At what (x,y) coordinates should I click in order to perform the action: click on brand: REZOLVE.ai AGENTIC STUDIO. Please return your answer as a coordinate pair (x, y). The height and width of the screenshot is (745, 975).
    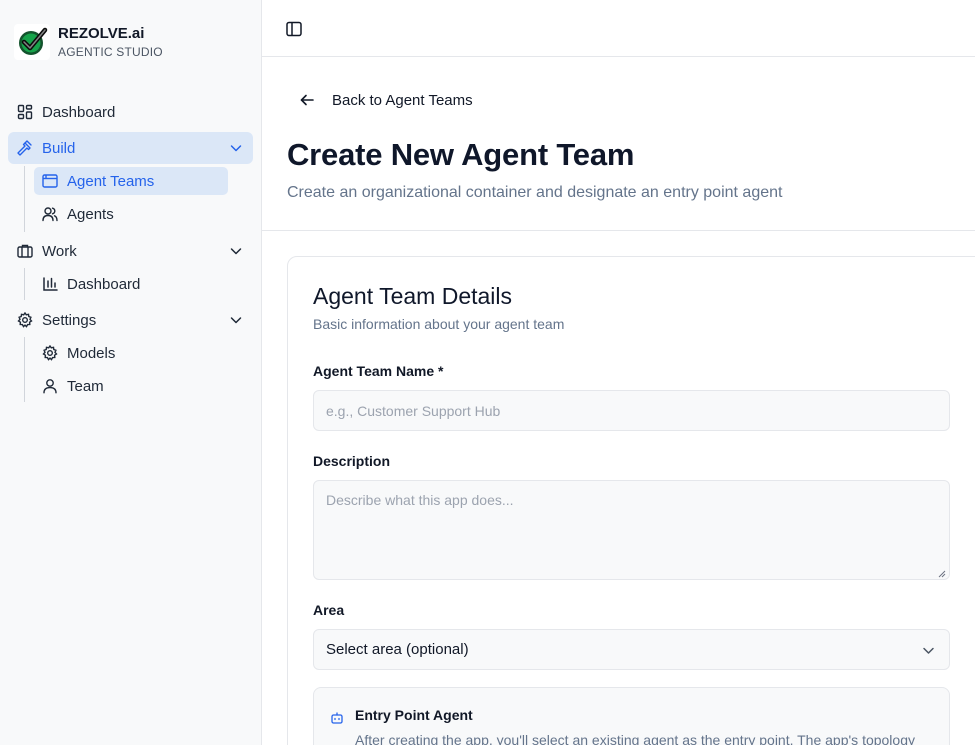
    Looking at the image, I should click on (88, 42).